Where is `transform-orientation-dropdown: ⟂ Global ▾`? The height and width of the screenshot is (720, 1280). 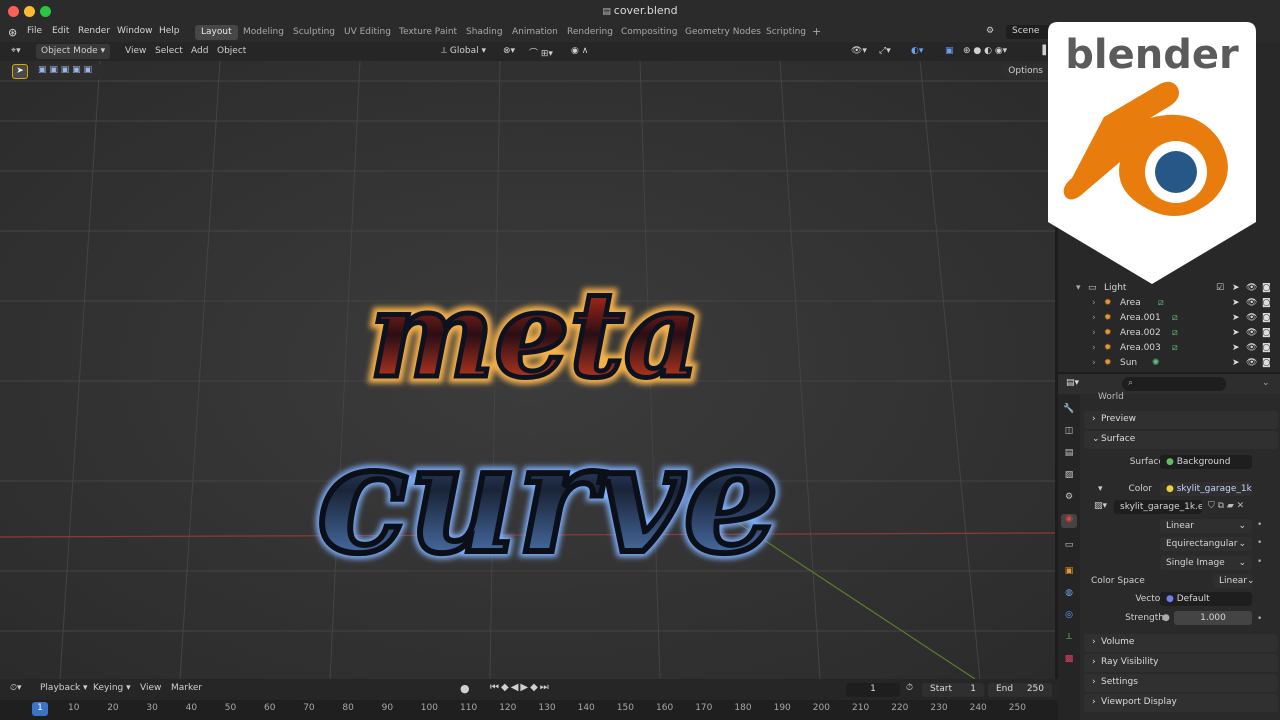
transform-orientation-dropdown: ⟂ Global ▾ is located at coordinates (463, 51).